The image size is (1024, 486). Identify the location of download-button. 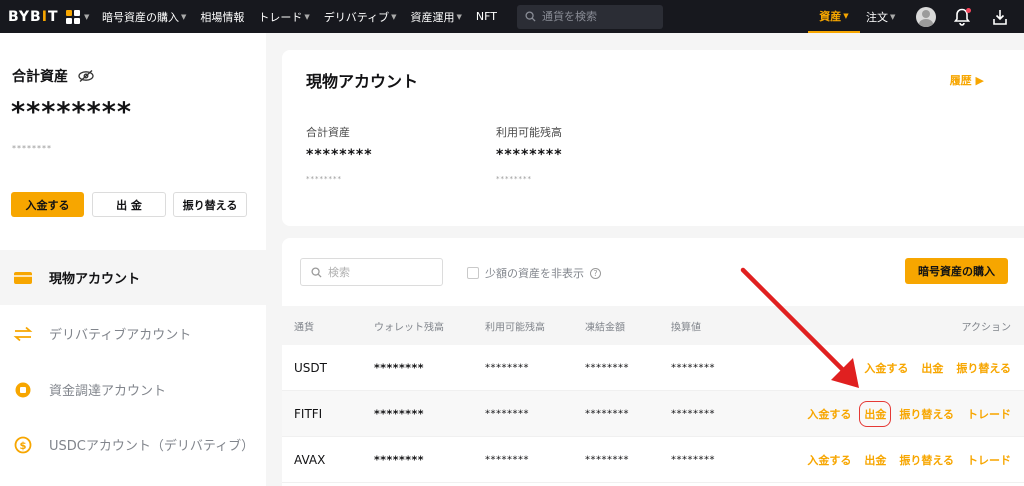
(1000, 17).